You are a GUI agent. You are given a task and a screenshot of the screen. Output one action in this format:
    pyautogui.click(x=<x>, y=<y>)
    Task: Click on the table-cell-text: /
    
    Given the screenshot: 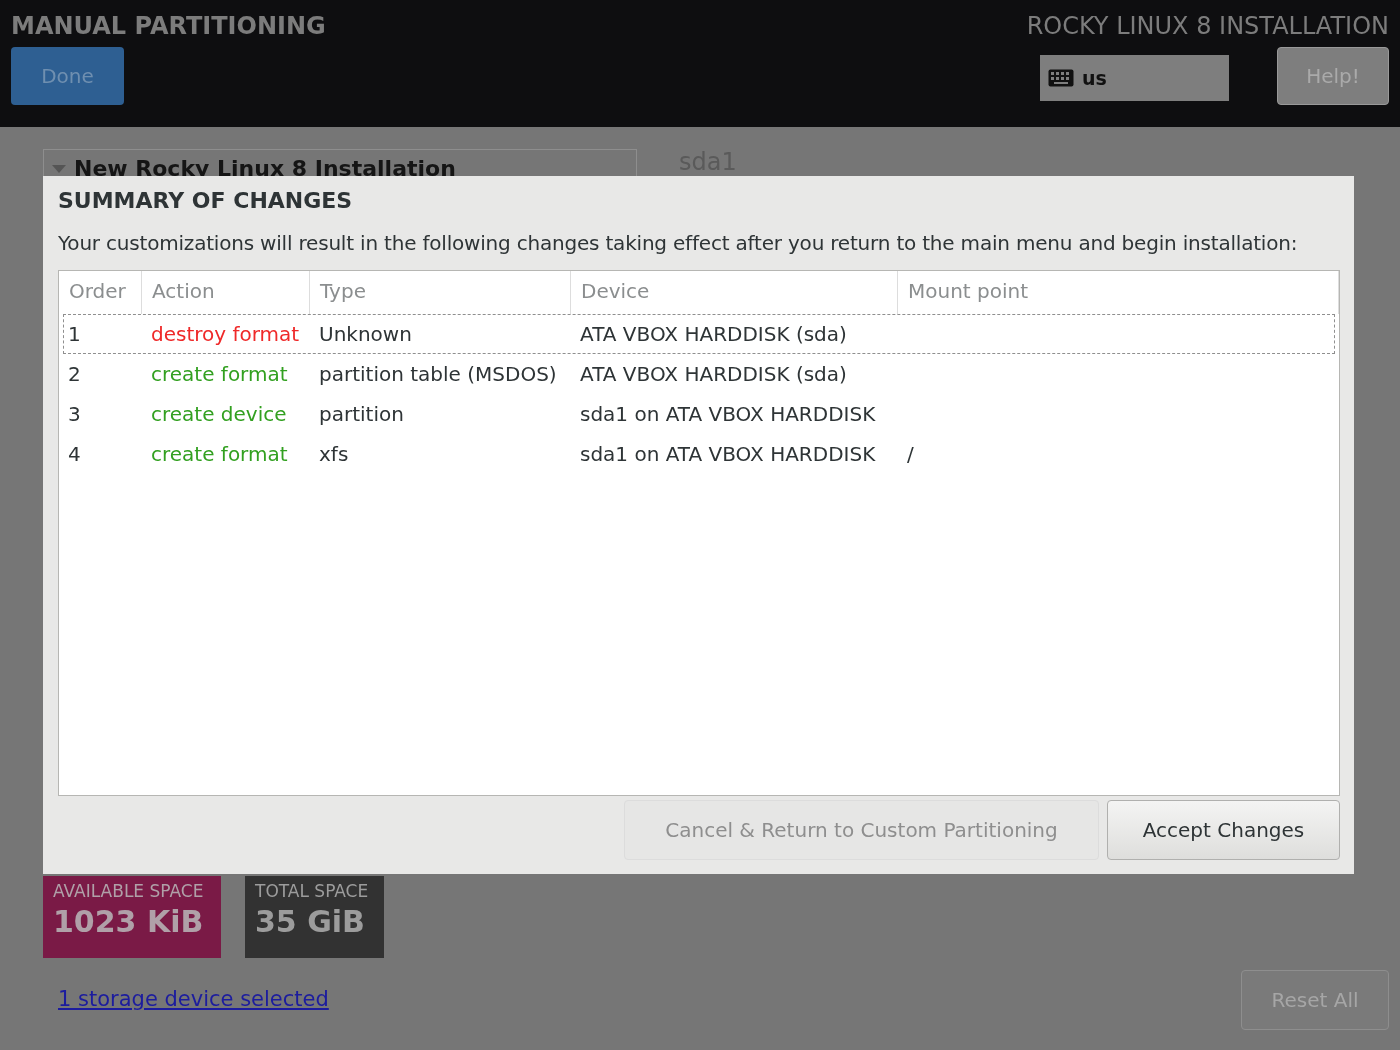 What is the action you would take?
    pyautogui.click(x=910, y=455)
    